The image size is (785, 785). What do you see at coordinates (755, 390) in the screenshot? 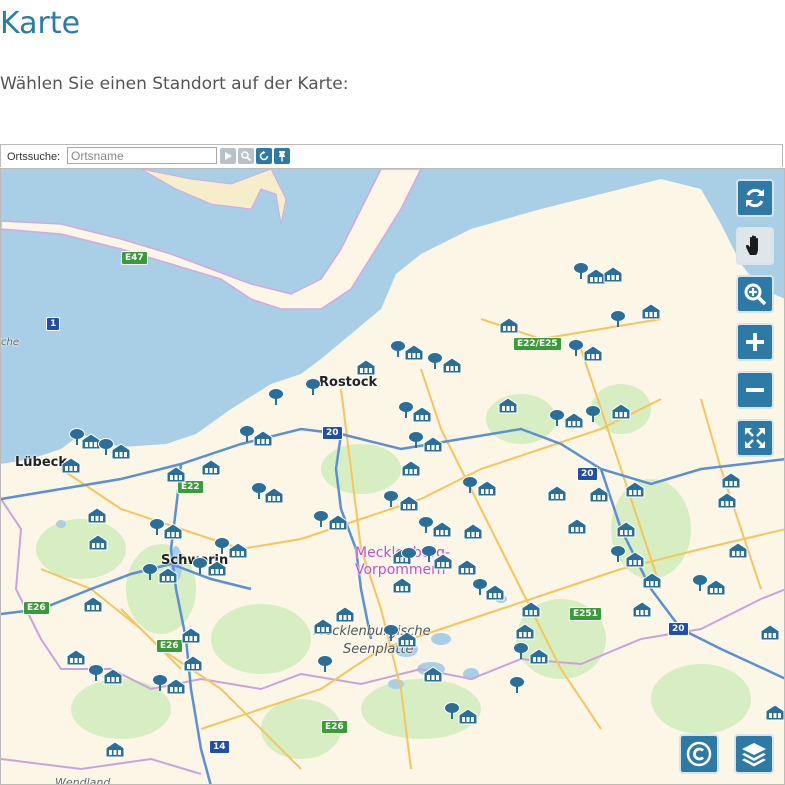
I see `zoom-out-button` at bounding box center [755, 390].